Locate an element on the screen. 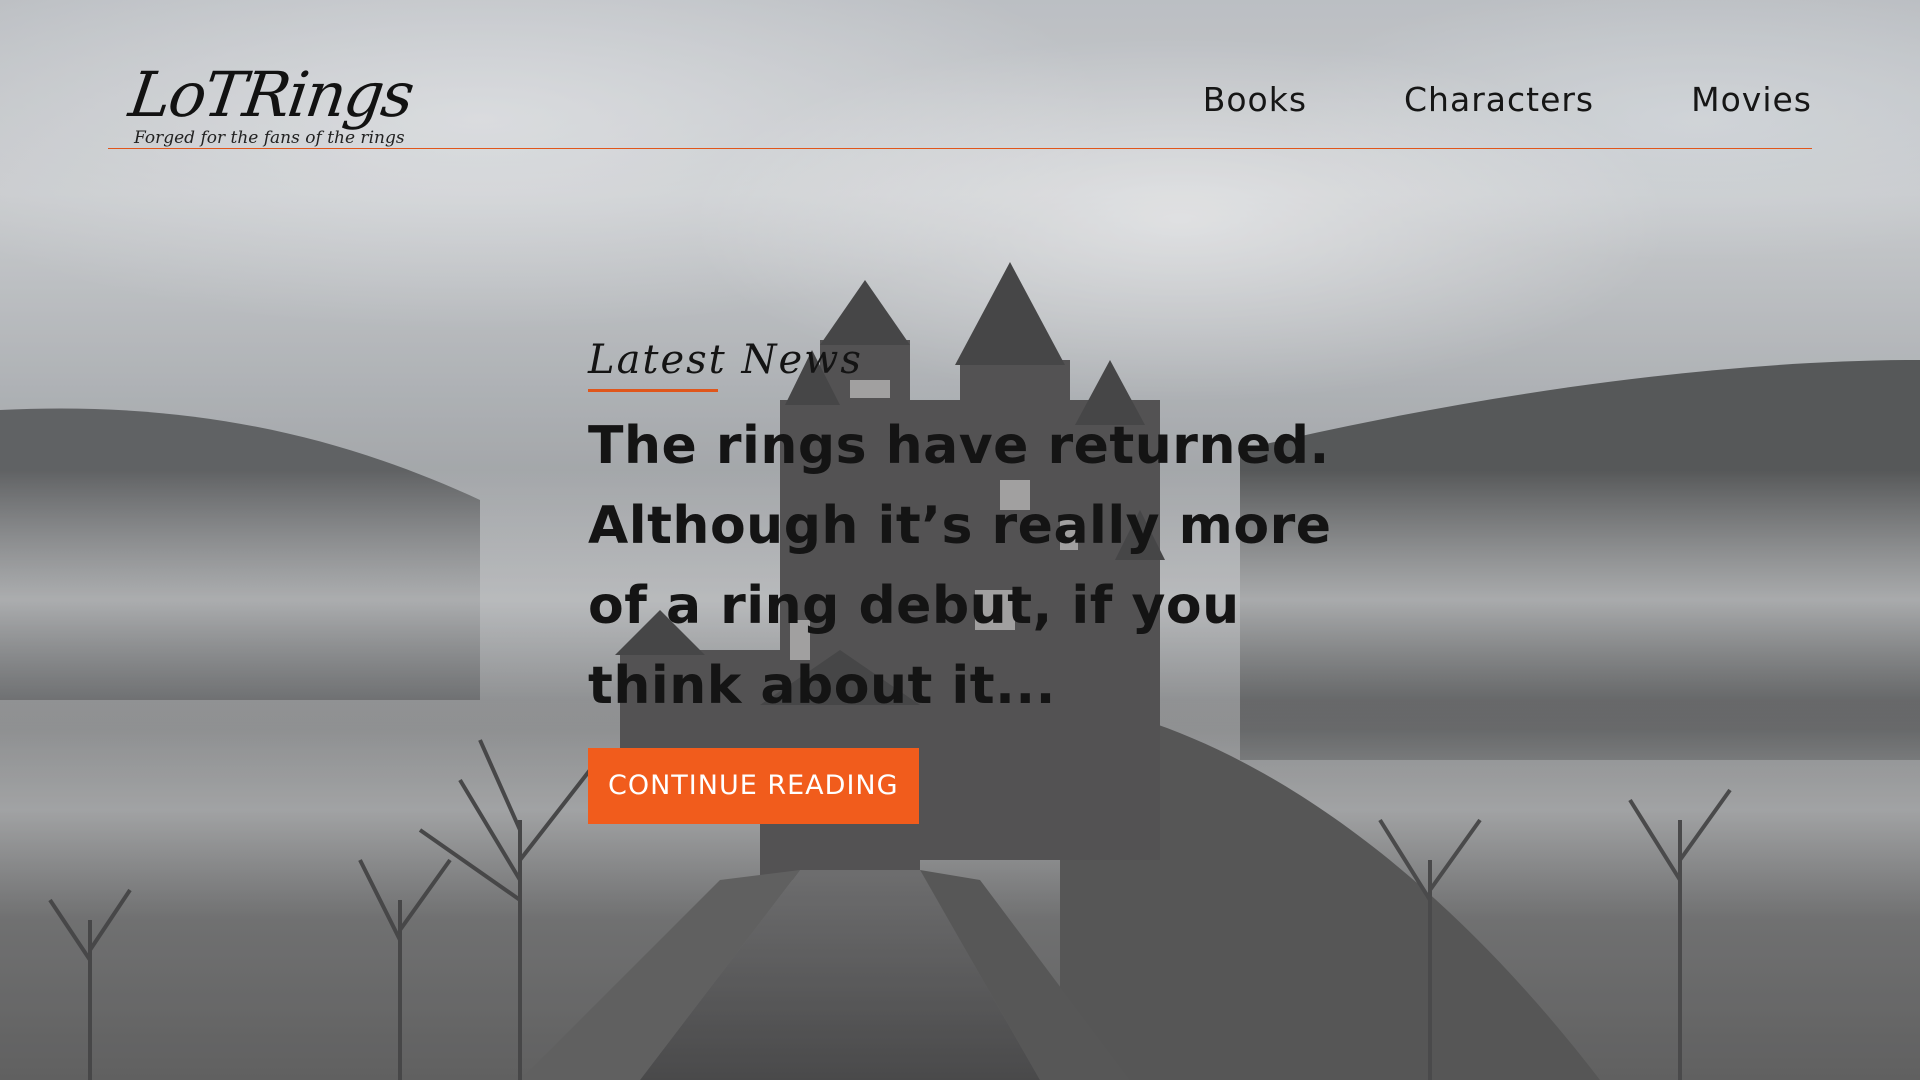  logo-text: LoTRings is located at coordinates (271, 94).